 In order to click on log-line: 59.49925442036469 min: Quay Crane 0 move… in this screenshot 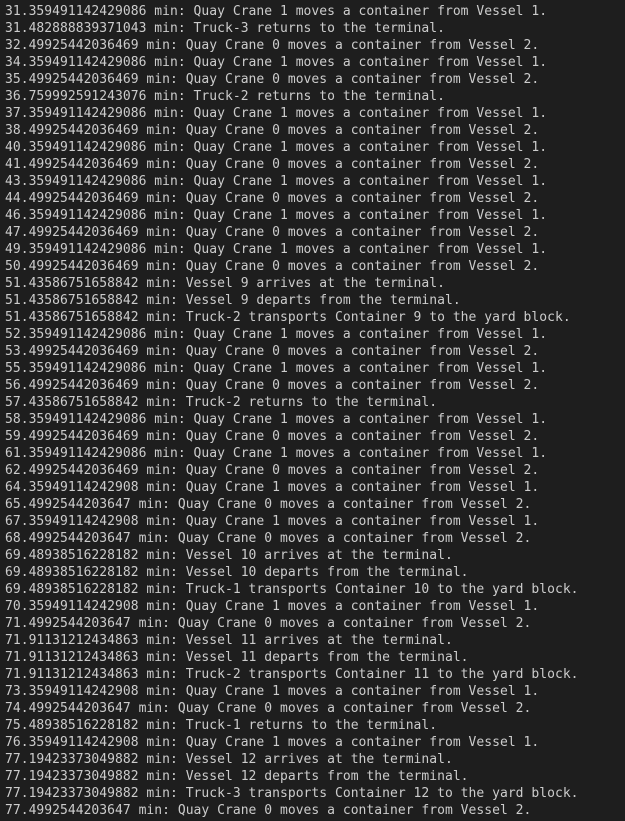, I will do `click(272, 436)`.